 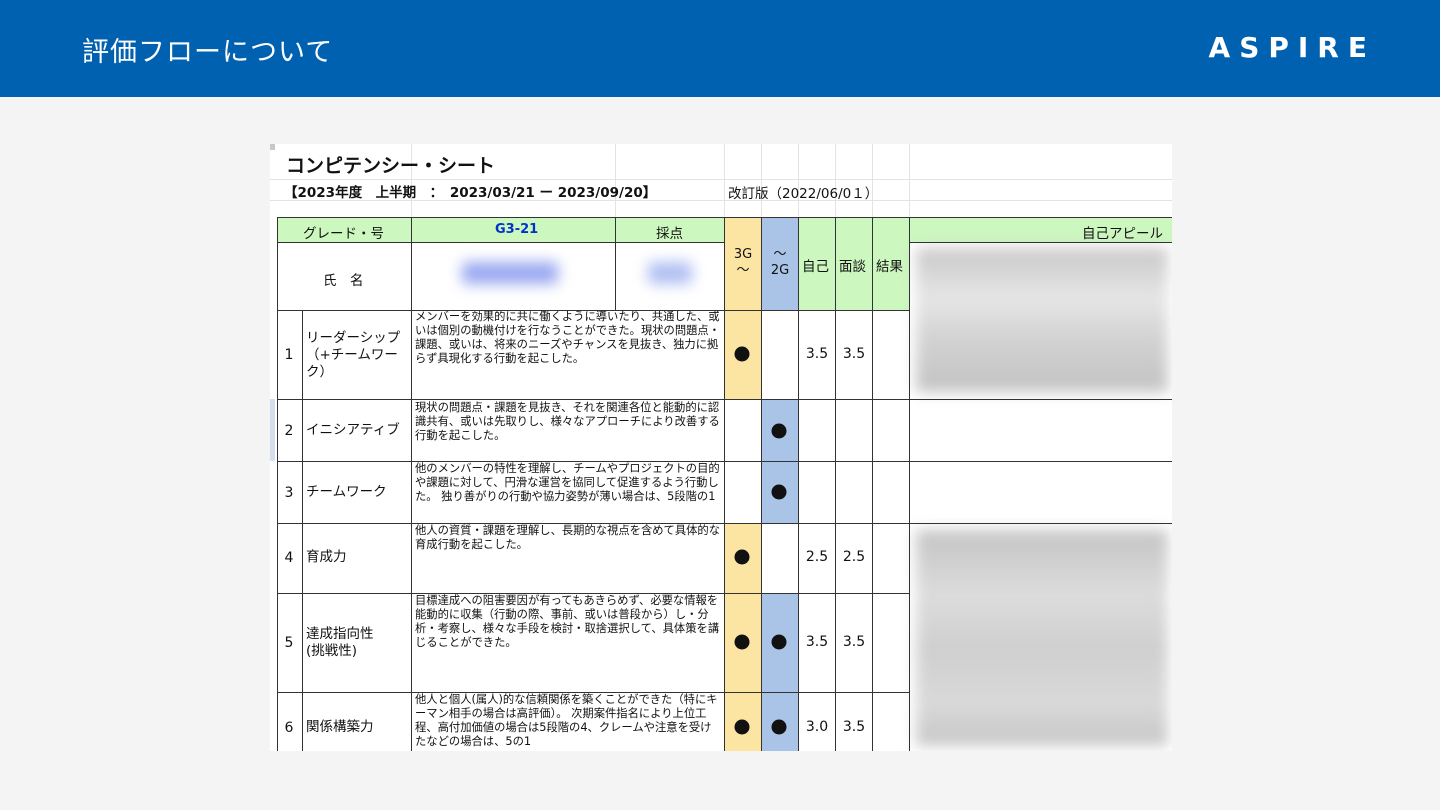 What do you see at coordinates (670, 273) in the screenshot?
I see `blurred-score` at bounding box center [670, 273].